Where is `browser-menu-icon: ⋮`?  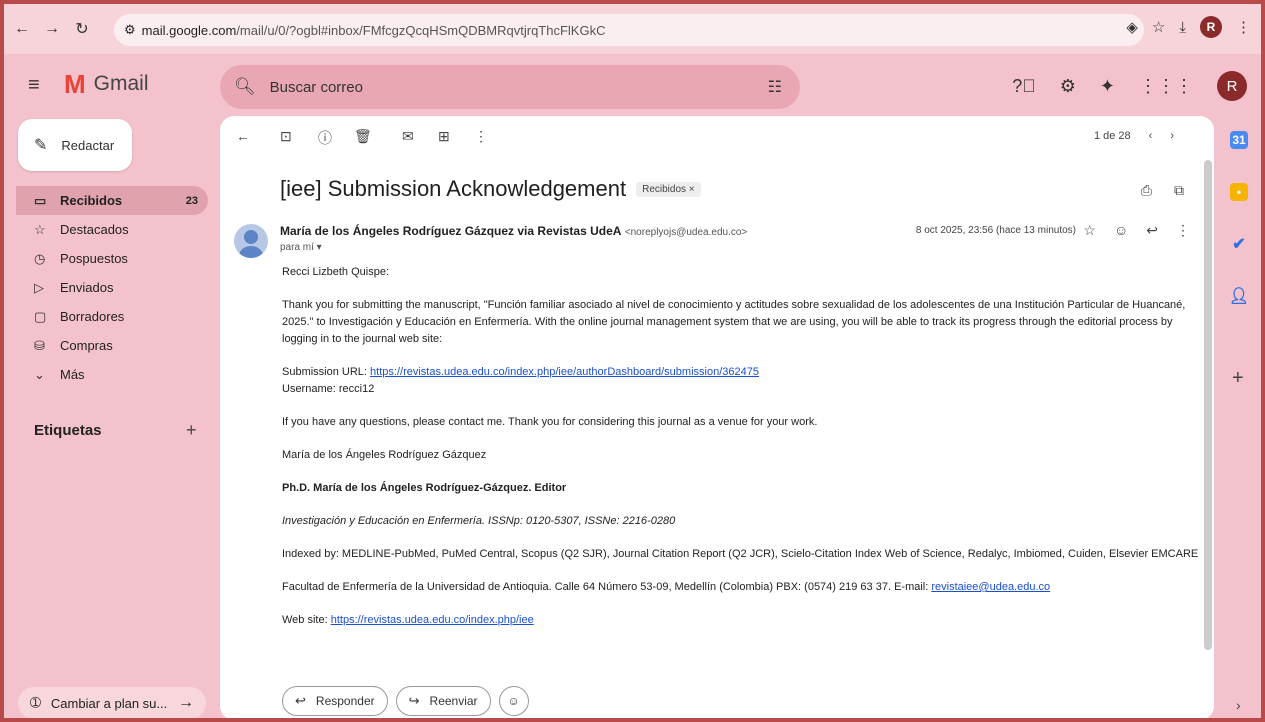 browser-menu-icon: ⋮ is located at coordinates (1243, 27).